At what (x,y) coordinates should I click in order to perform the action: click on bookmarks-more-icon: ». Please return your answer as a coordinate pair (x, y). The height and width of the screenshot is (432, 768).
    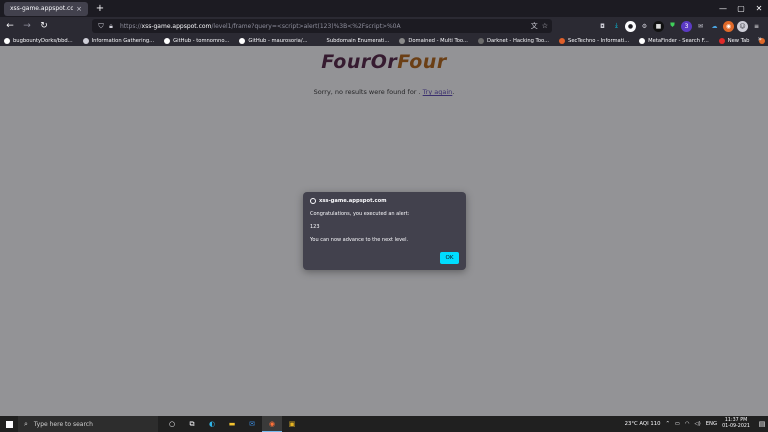
    Looking at the image, I should click on (760, 39).